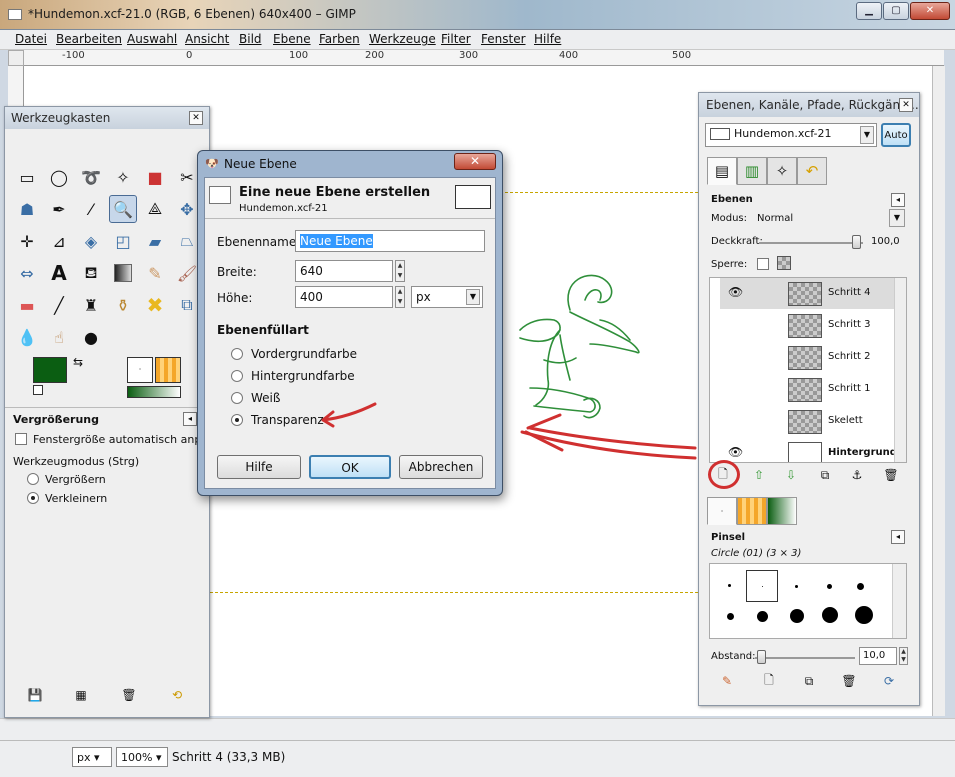  I want to click on maximize-button: ▢, so click(896, 11).